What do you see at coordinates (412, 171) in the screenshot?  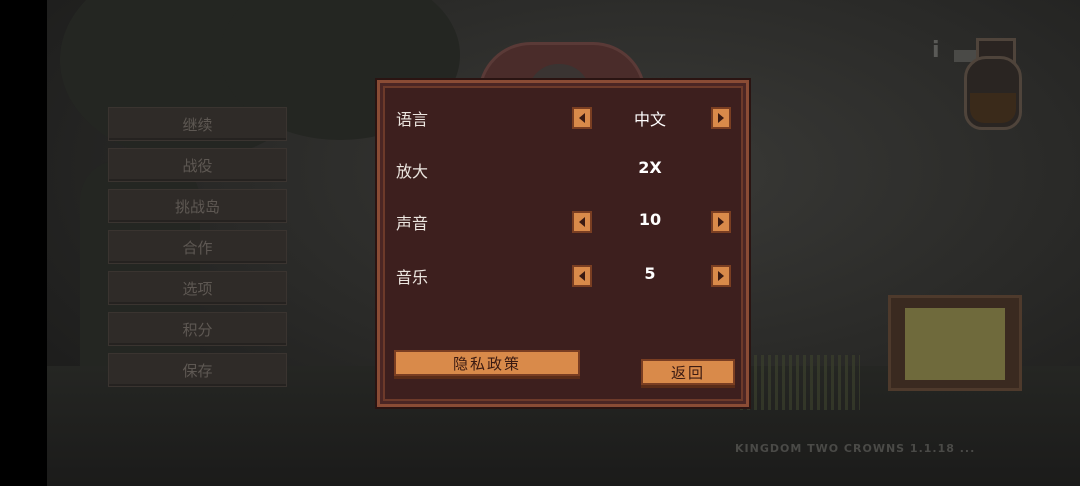 I see `zoom-label: 放大` at bounding box center [412, 171].